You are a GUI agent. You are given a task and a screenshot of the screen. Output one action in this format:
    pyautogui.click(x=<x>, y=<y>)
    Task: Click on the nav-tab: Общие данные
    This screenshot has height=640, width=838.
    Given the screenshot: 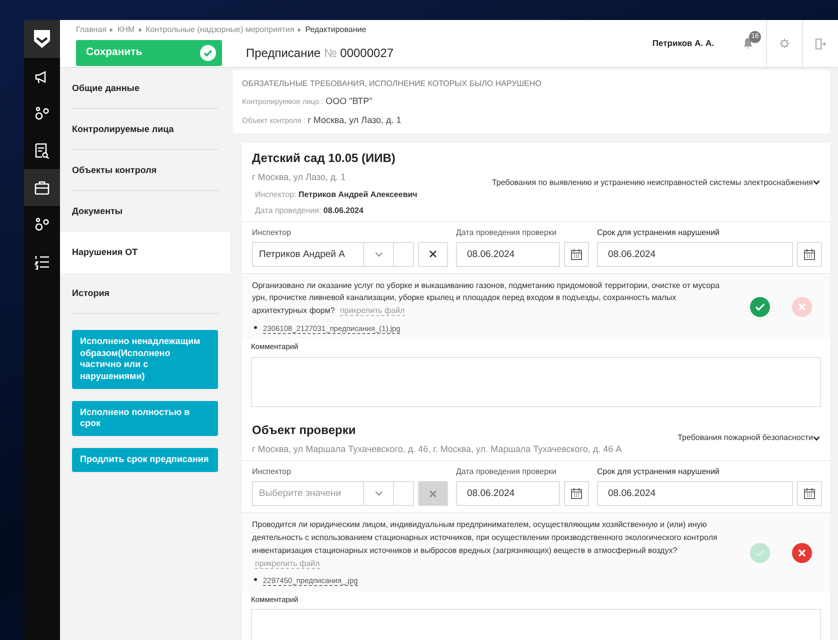 What is the action you would take?
    pyautogui.click(x=145, y=88)
    